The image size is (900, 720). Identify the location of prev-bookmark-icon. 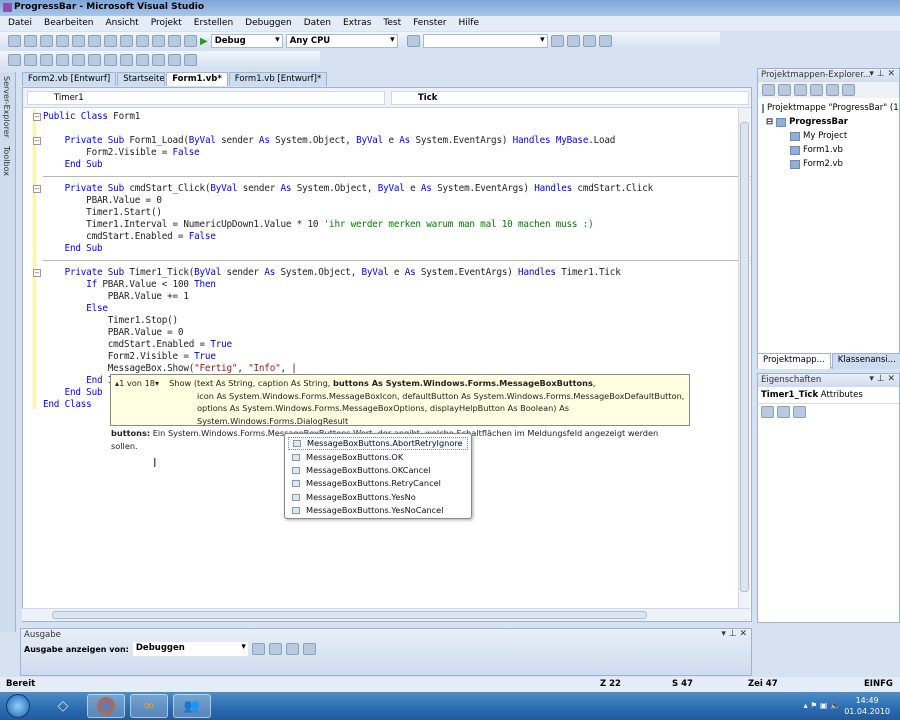
(158, 60).